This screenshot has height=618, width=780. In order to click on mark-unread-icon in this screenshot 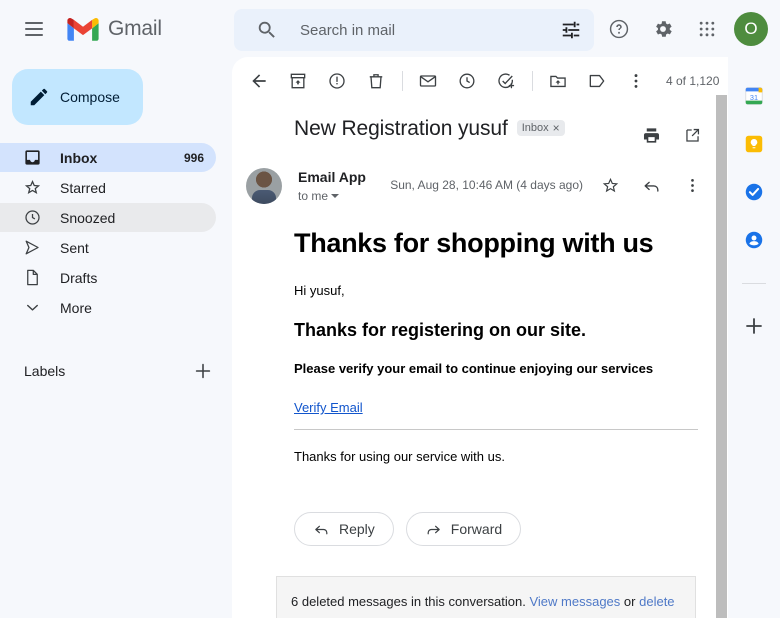, I will do `click(428, 81)`.